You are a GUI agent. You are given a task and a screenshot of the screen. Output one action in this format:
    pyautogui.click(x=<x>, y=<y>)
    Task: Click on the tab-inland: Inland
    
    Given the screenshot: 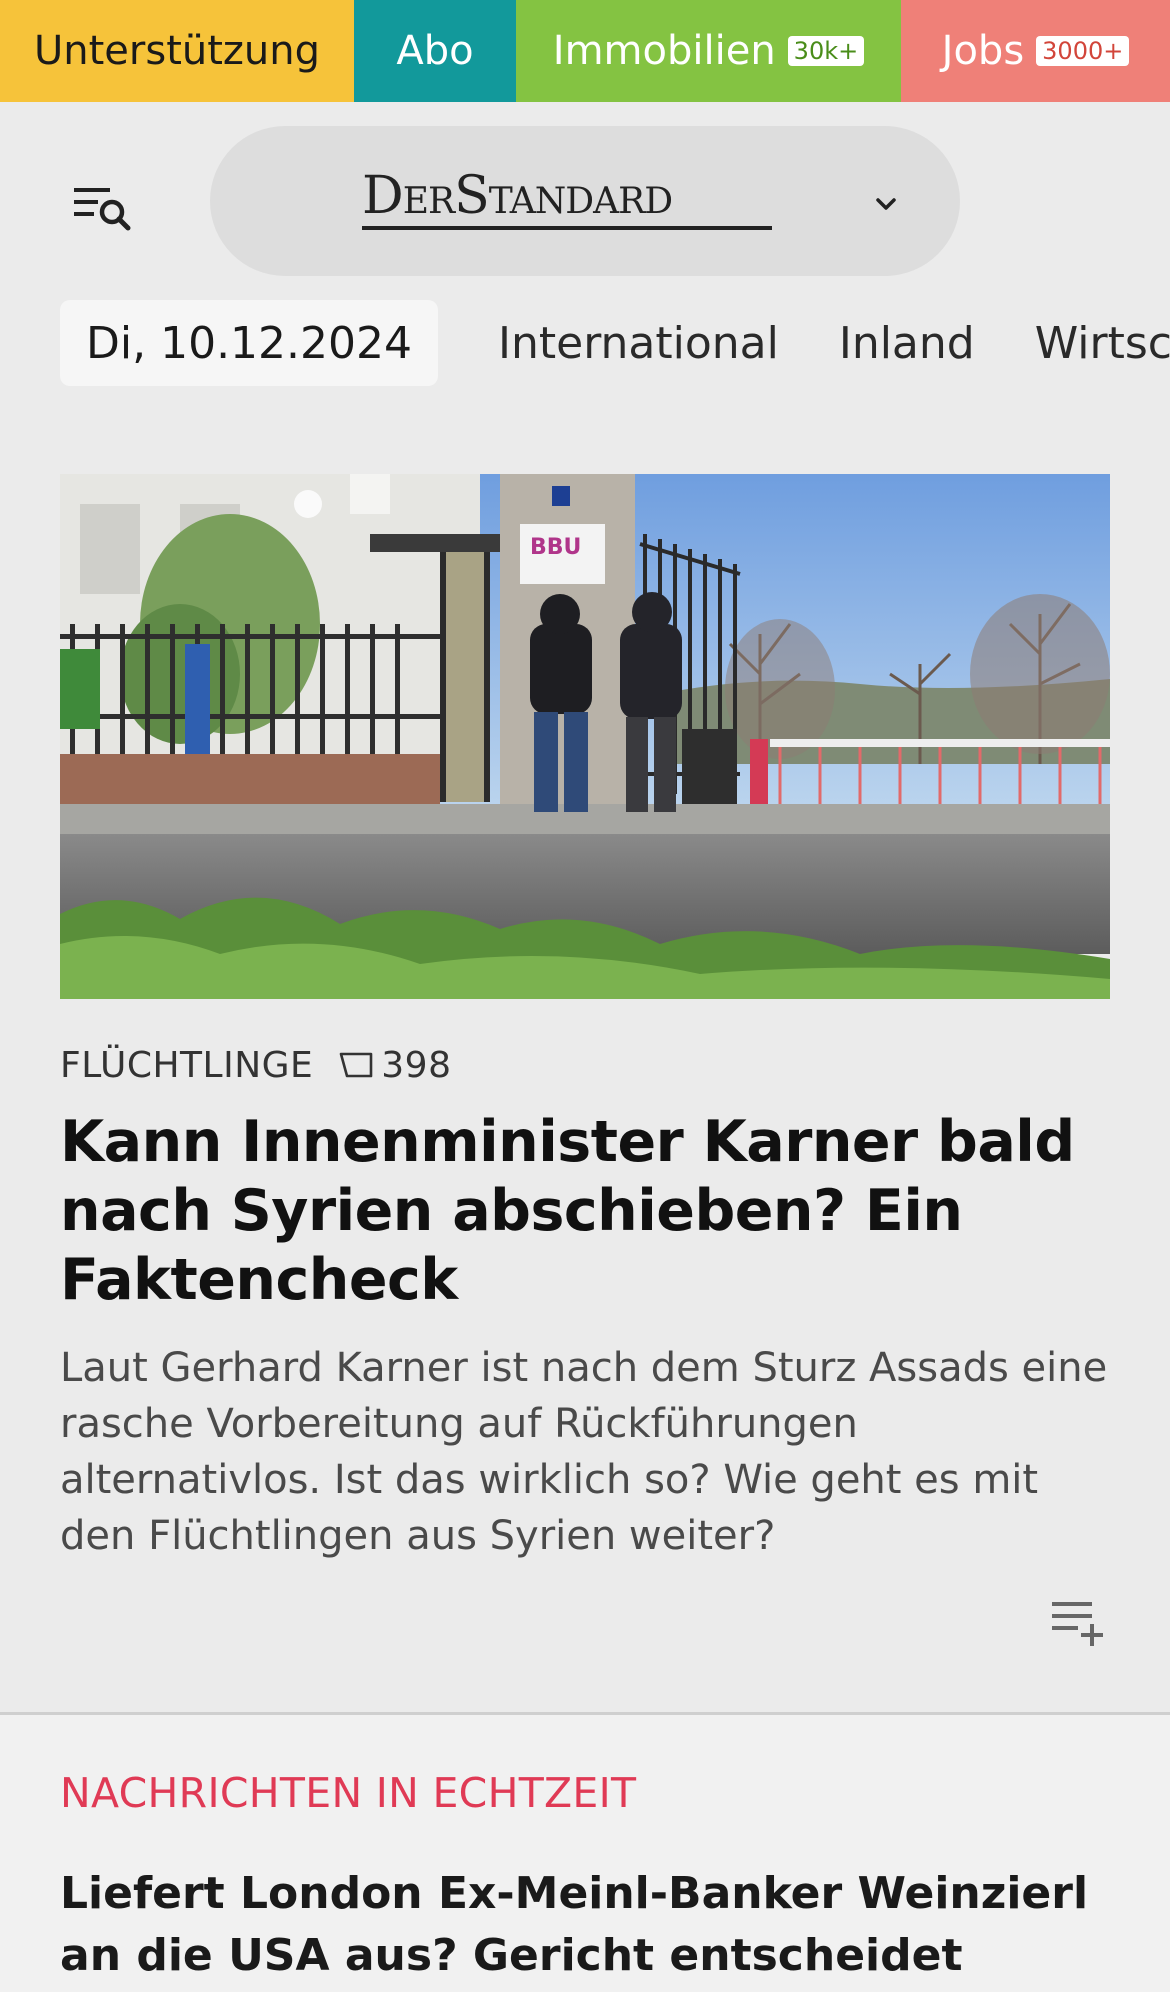 What is the action you would take?
    pyautogui.click(x=907, y=343)
    